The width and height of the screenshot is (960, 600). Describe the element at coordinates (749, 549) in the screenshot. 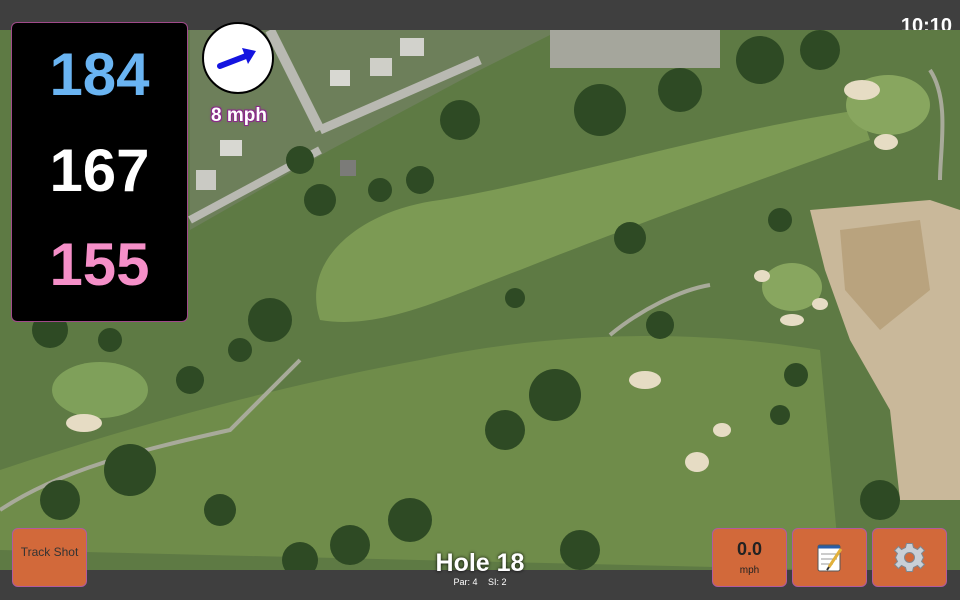

I see `wind-speed-value: 0.0` at that location.